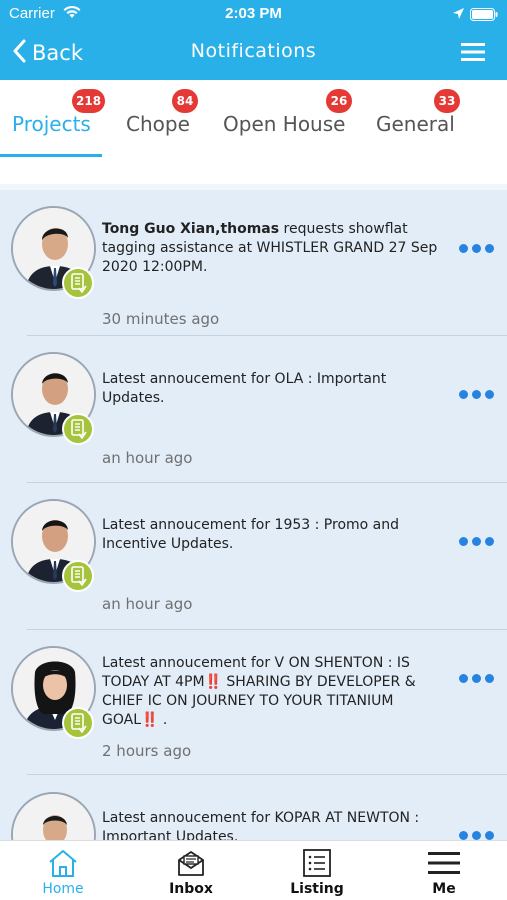 This screenshot has width=507, height=900. I want to click on tab-label: Chope, so click(158, 124).